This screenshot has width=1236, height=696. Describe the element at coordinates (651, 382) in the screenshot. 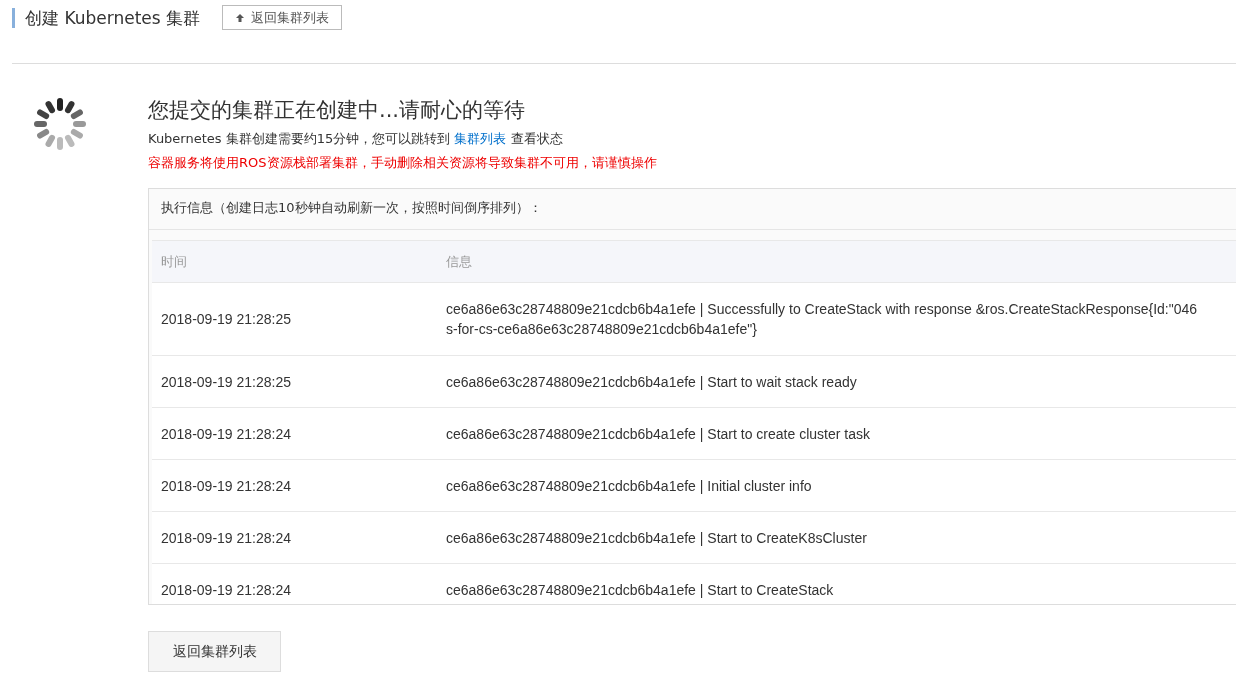

I see `message-cell-text: ce6a86e63c28748809e21cdcb6b4a1efe | Start to wait stack ready` at that location.